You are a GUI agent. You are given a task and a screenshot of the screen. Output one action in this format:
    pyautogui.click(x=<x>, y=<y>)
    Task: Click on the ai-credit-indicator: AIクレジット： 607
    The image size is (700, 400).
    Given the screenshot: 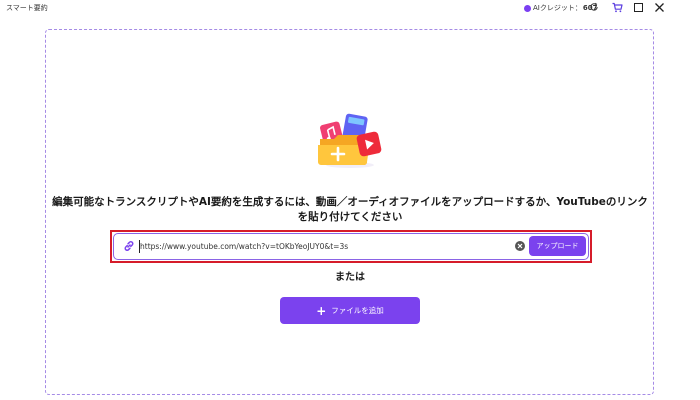 What is the action you would take?
    pyautogui.click(x=560, y=8)
    